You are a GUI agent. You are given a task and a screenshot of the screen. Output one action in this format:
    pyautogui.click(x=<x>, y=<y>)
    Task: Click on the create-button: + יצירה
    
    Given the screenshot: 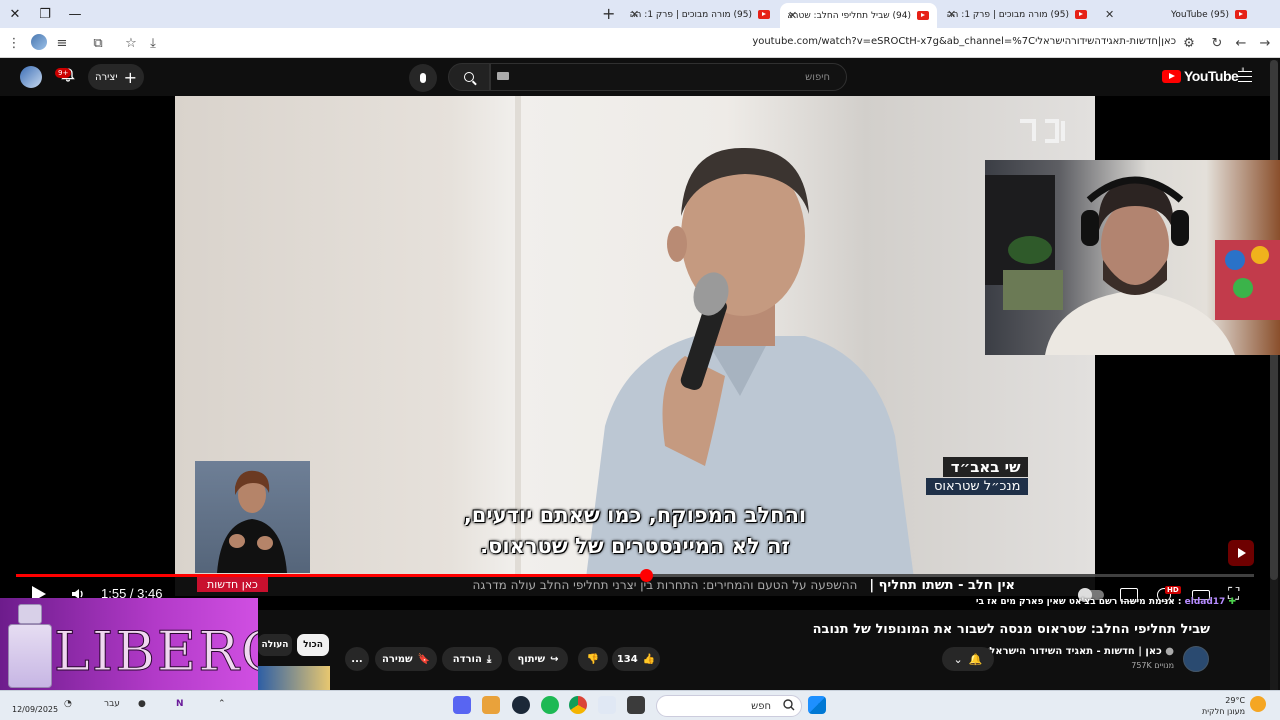 What is the action you would take?
    pyautogui.click(x=116, y=77)
    